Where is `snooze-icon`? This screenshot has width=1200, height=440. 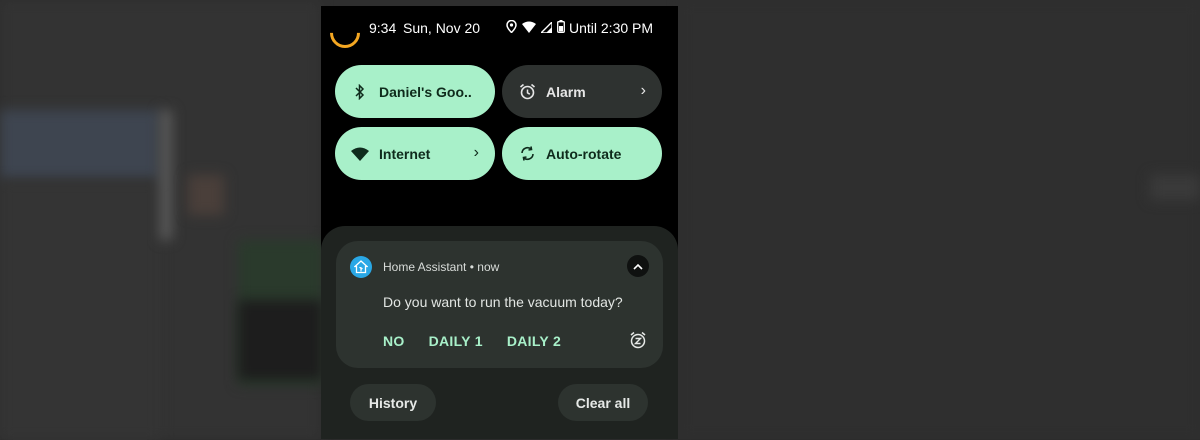 snooze-icon is located at coordinates (638, 342).